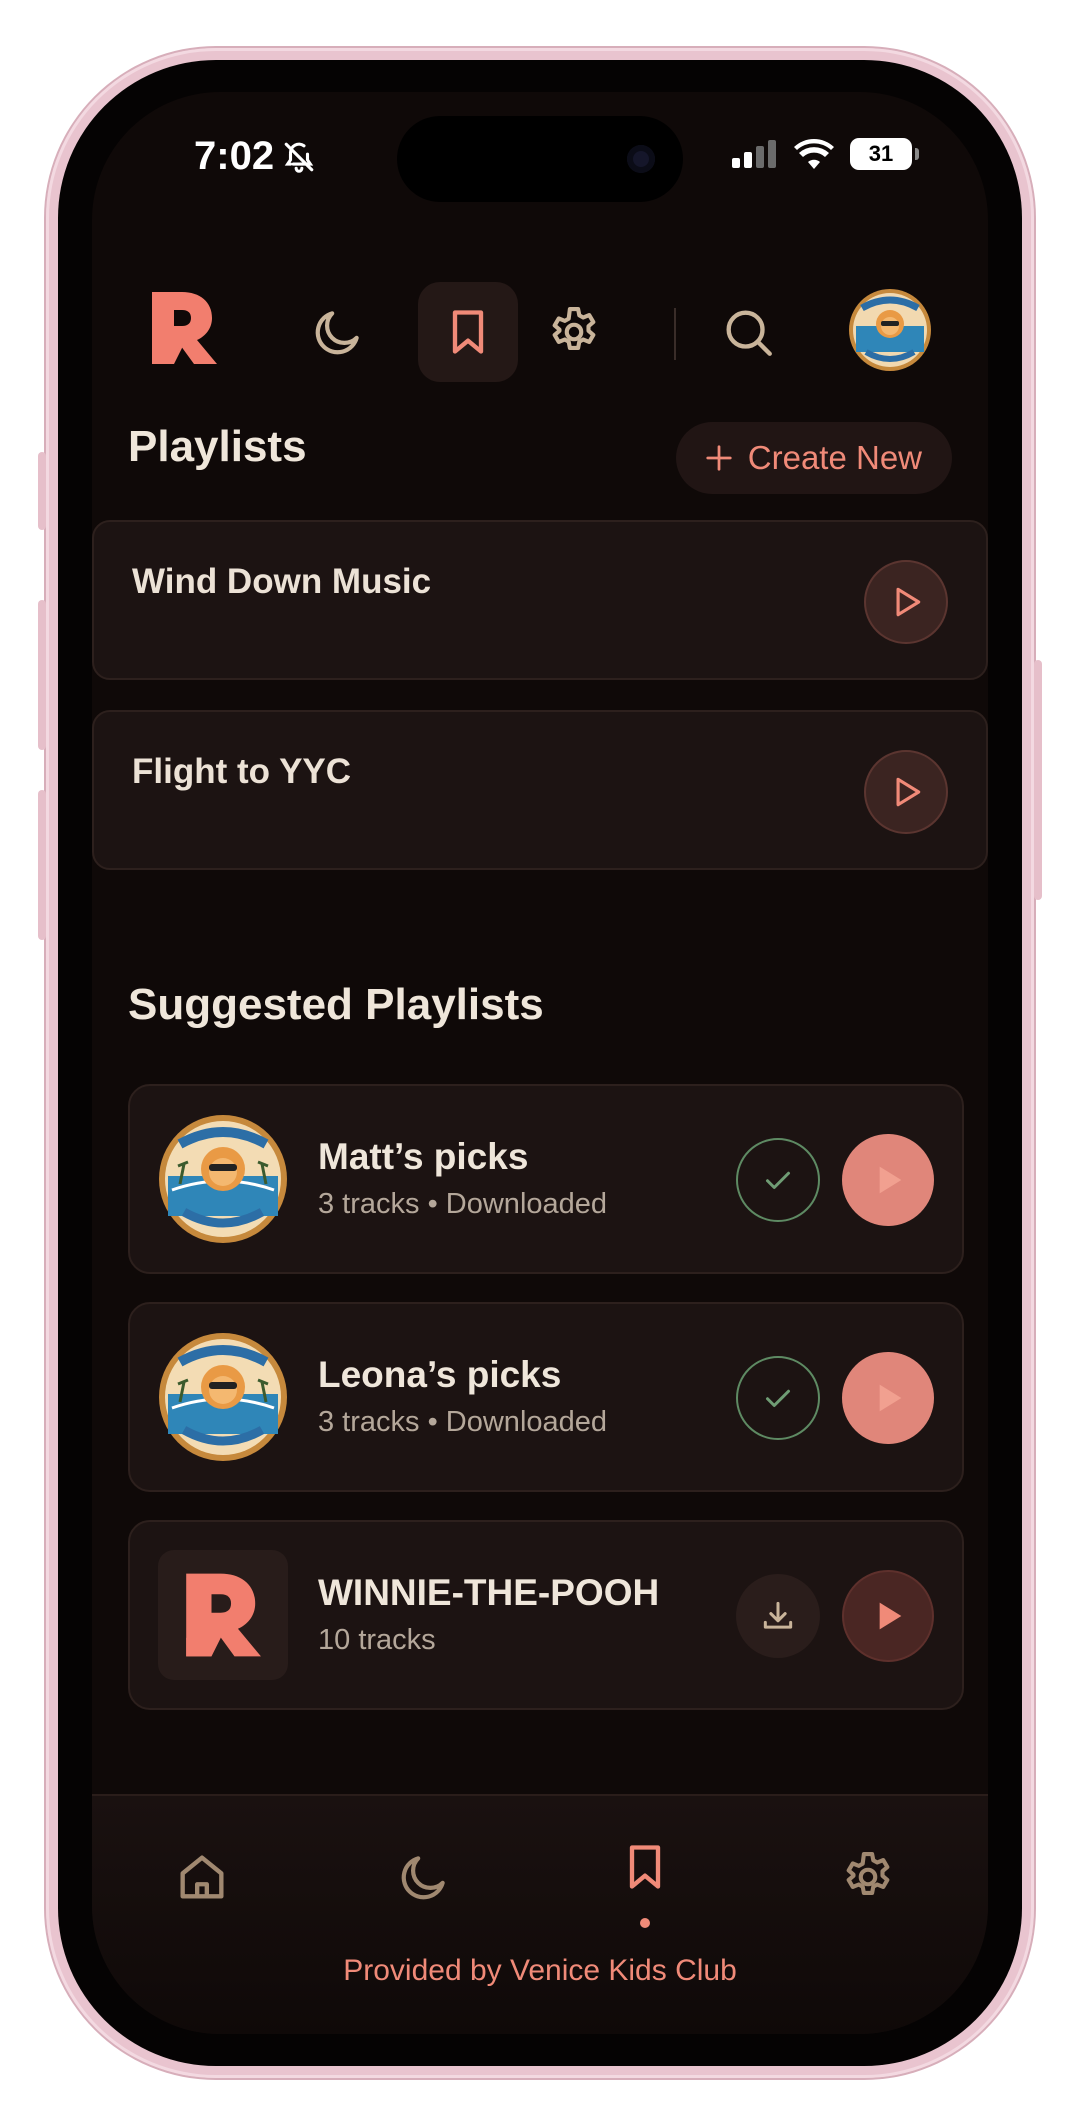 The height and width of the screenshot is (2128, 1080). I want to click on playlist-card: Wind Down Music, so click(540, 600).